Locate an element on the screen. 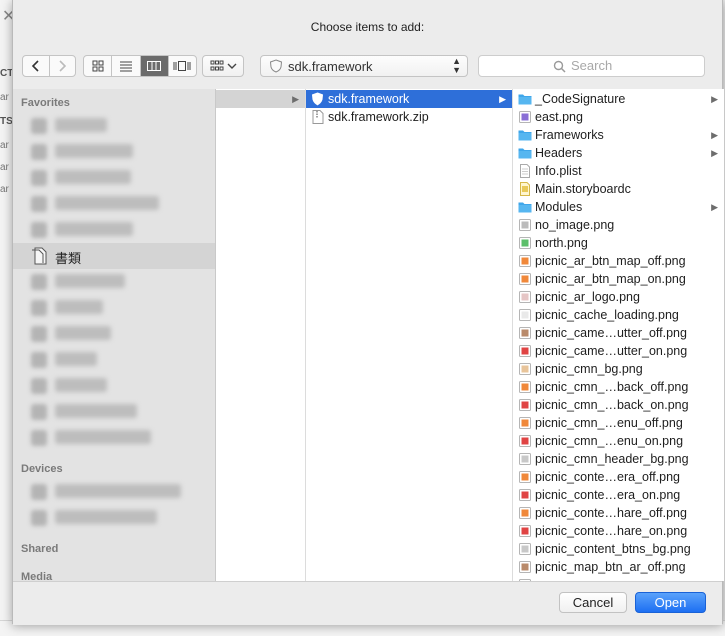 The height and width of the screenshot is (636, 725). sidebar-item-label: 書類 is located at coordinates (68, 258).